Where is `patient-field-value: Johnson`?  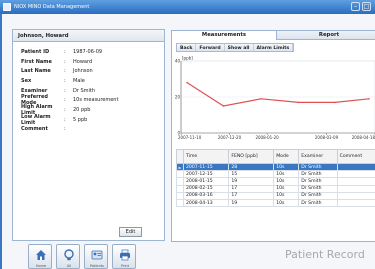
patient-field-value: Johnson is located at coordinates (83, 71).